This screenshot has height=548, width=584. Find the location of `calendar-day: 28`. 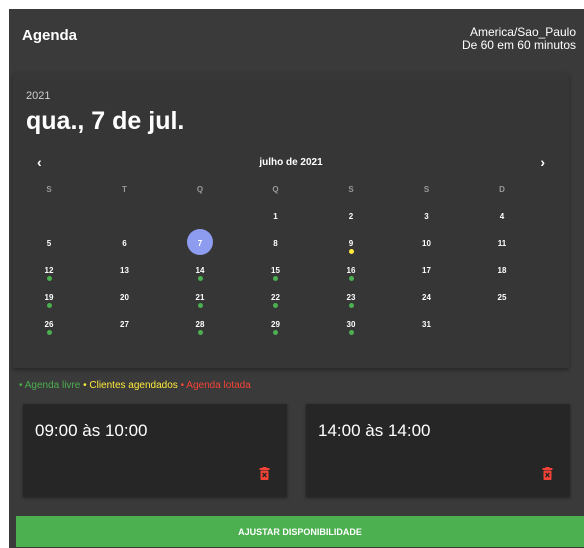

calendar-day: 28 is located at coordinates (200, 329).